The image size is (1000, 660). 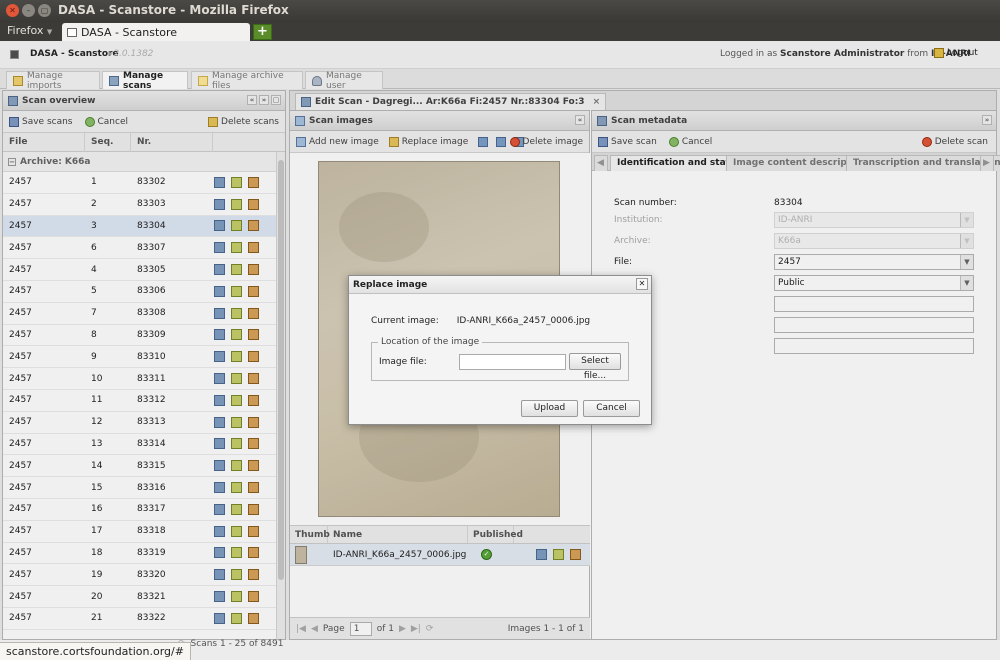 I want to click on browser-tab: DASA - Scanstore, so click(x=156, y=32).